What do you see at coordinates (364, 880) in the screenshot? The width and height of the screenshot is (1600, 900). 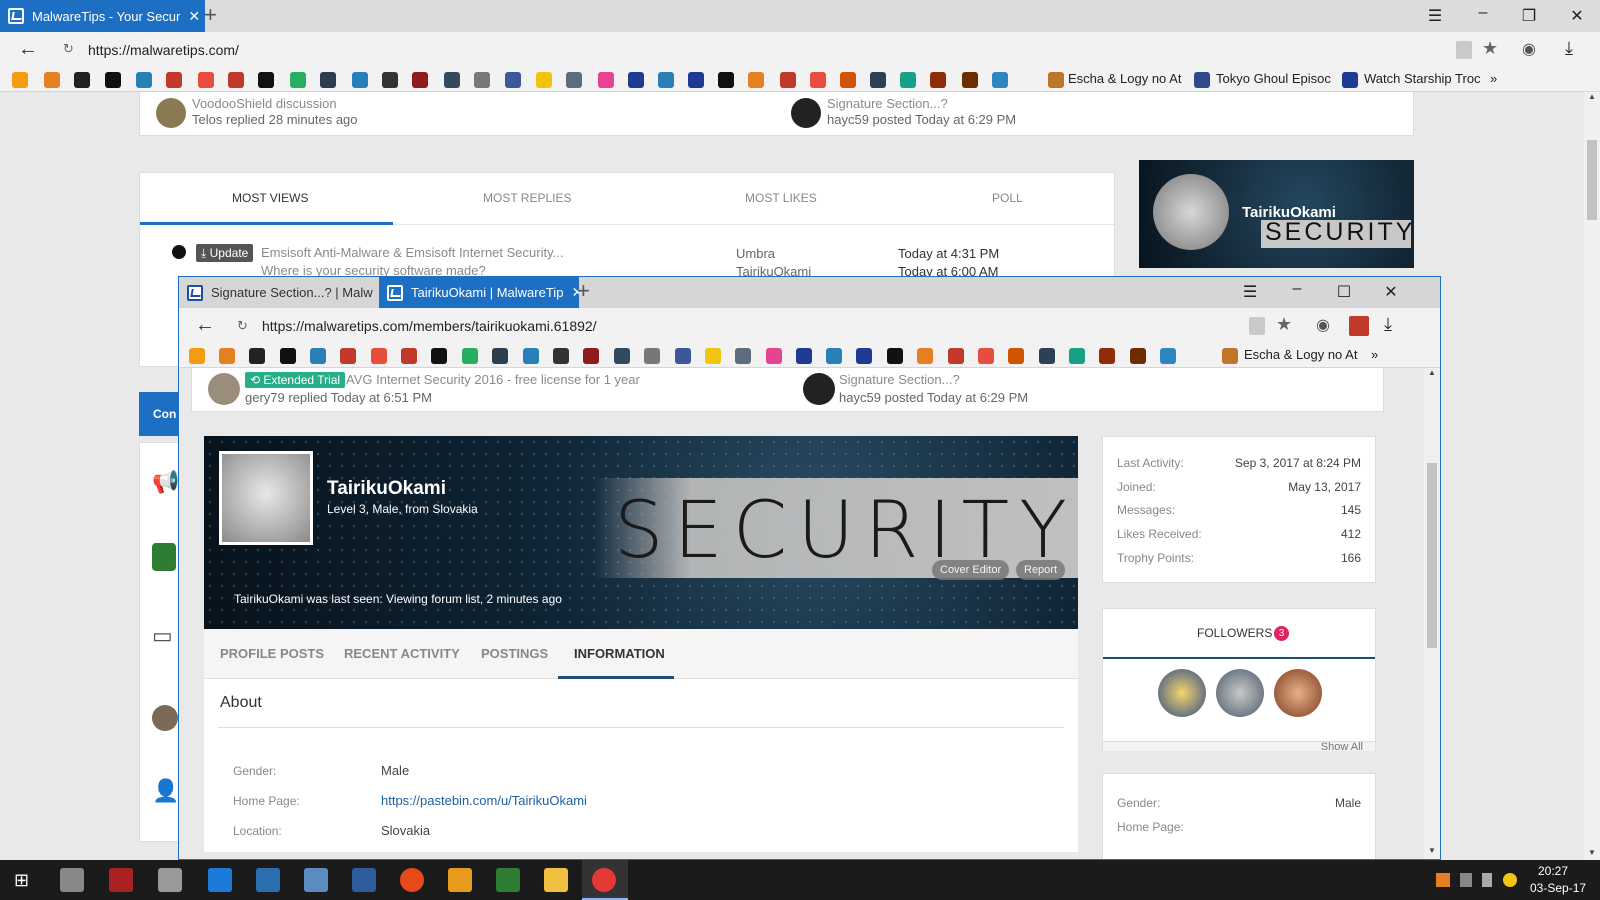 I see `shield-app-icon` at bounding box center [364, 880].